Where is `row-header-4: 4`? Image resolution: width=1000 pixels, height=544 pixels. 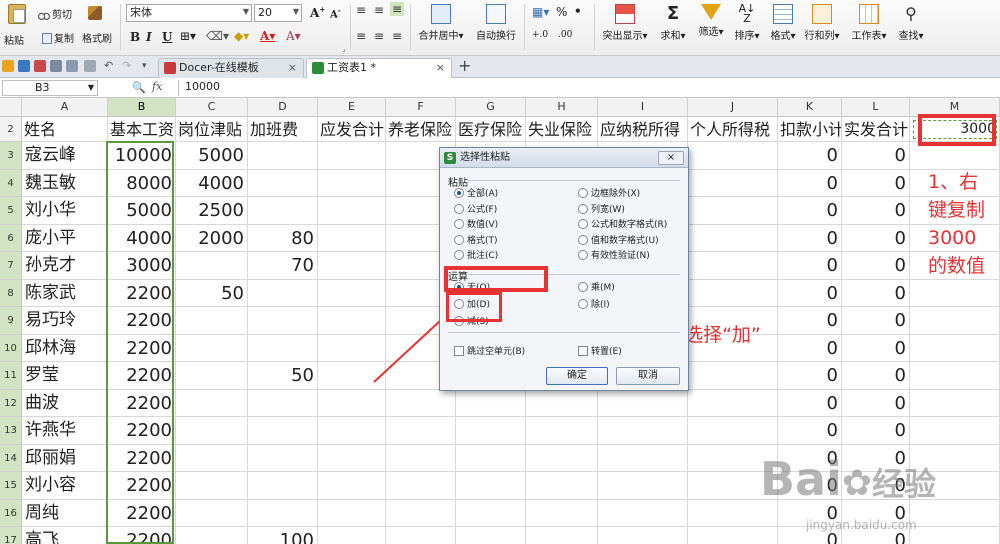
row-header-4: 4 is located at coordinates (11, 183).